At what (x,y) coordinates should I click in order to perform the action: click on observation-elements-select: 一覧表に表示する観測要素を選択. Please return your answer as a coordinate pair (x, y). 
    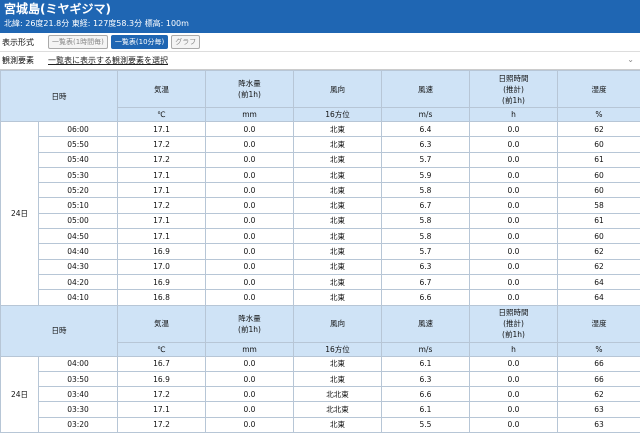
    Looking at the image, I should click on (108, 60).